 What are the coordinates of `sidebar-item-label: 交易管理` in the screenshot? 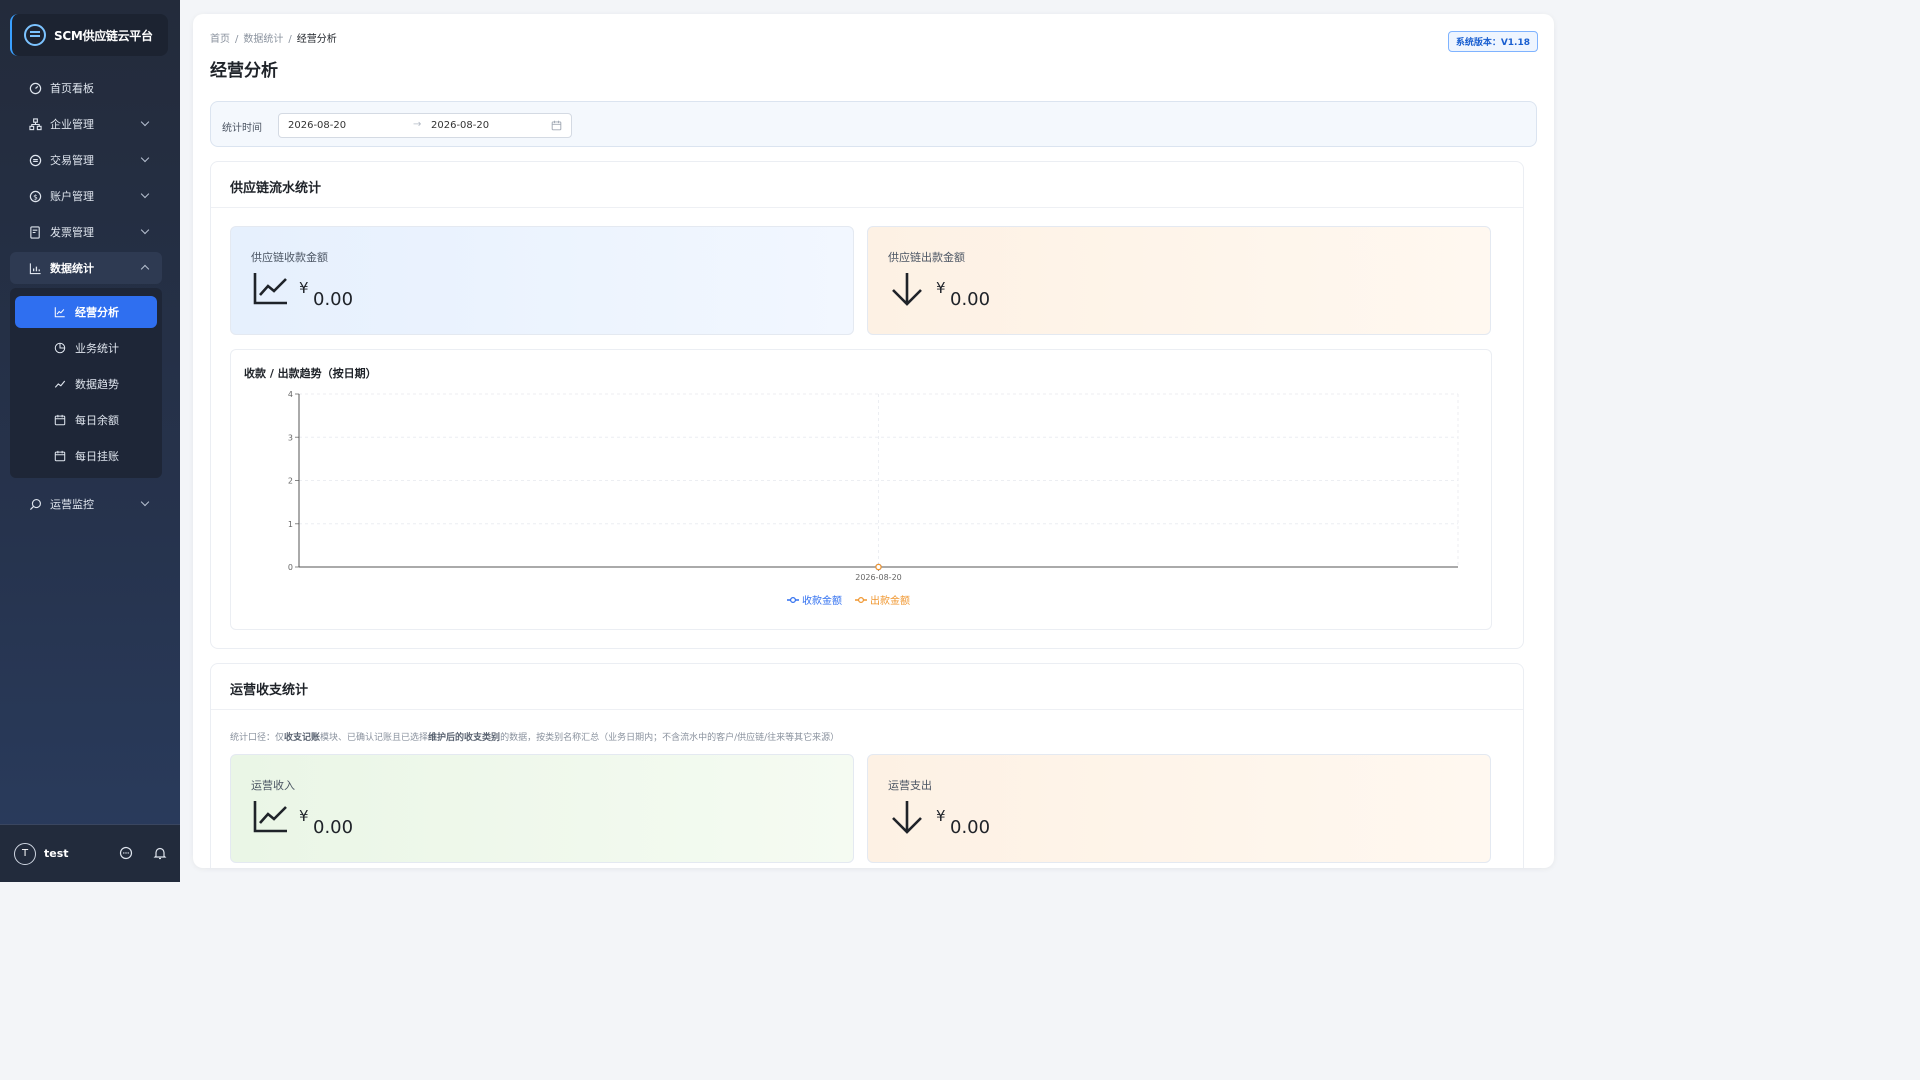 It's located at (72, 160).